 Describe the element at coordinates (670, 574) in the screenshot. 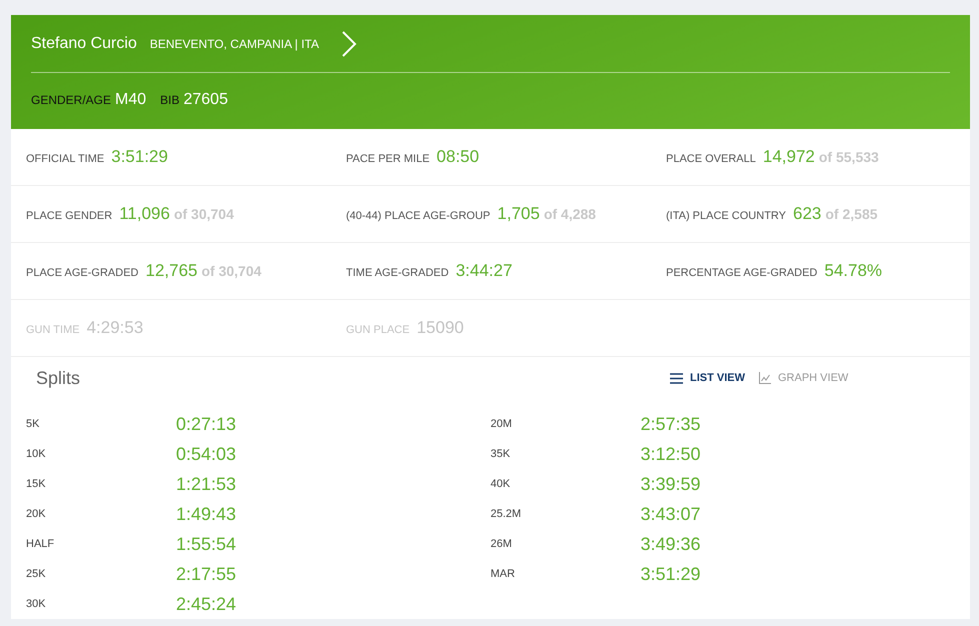

I see `split-time: 3:51:29` at that location.